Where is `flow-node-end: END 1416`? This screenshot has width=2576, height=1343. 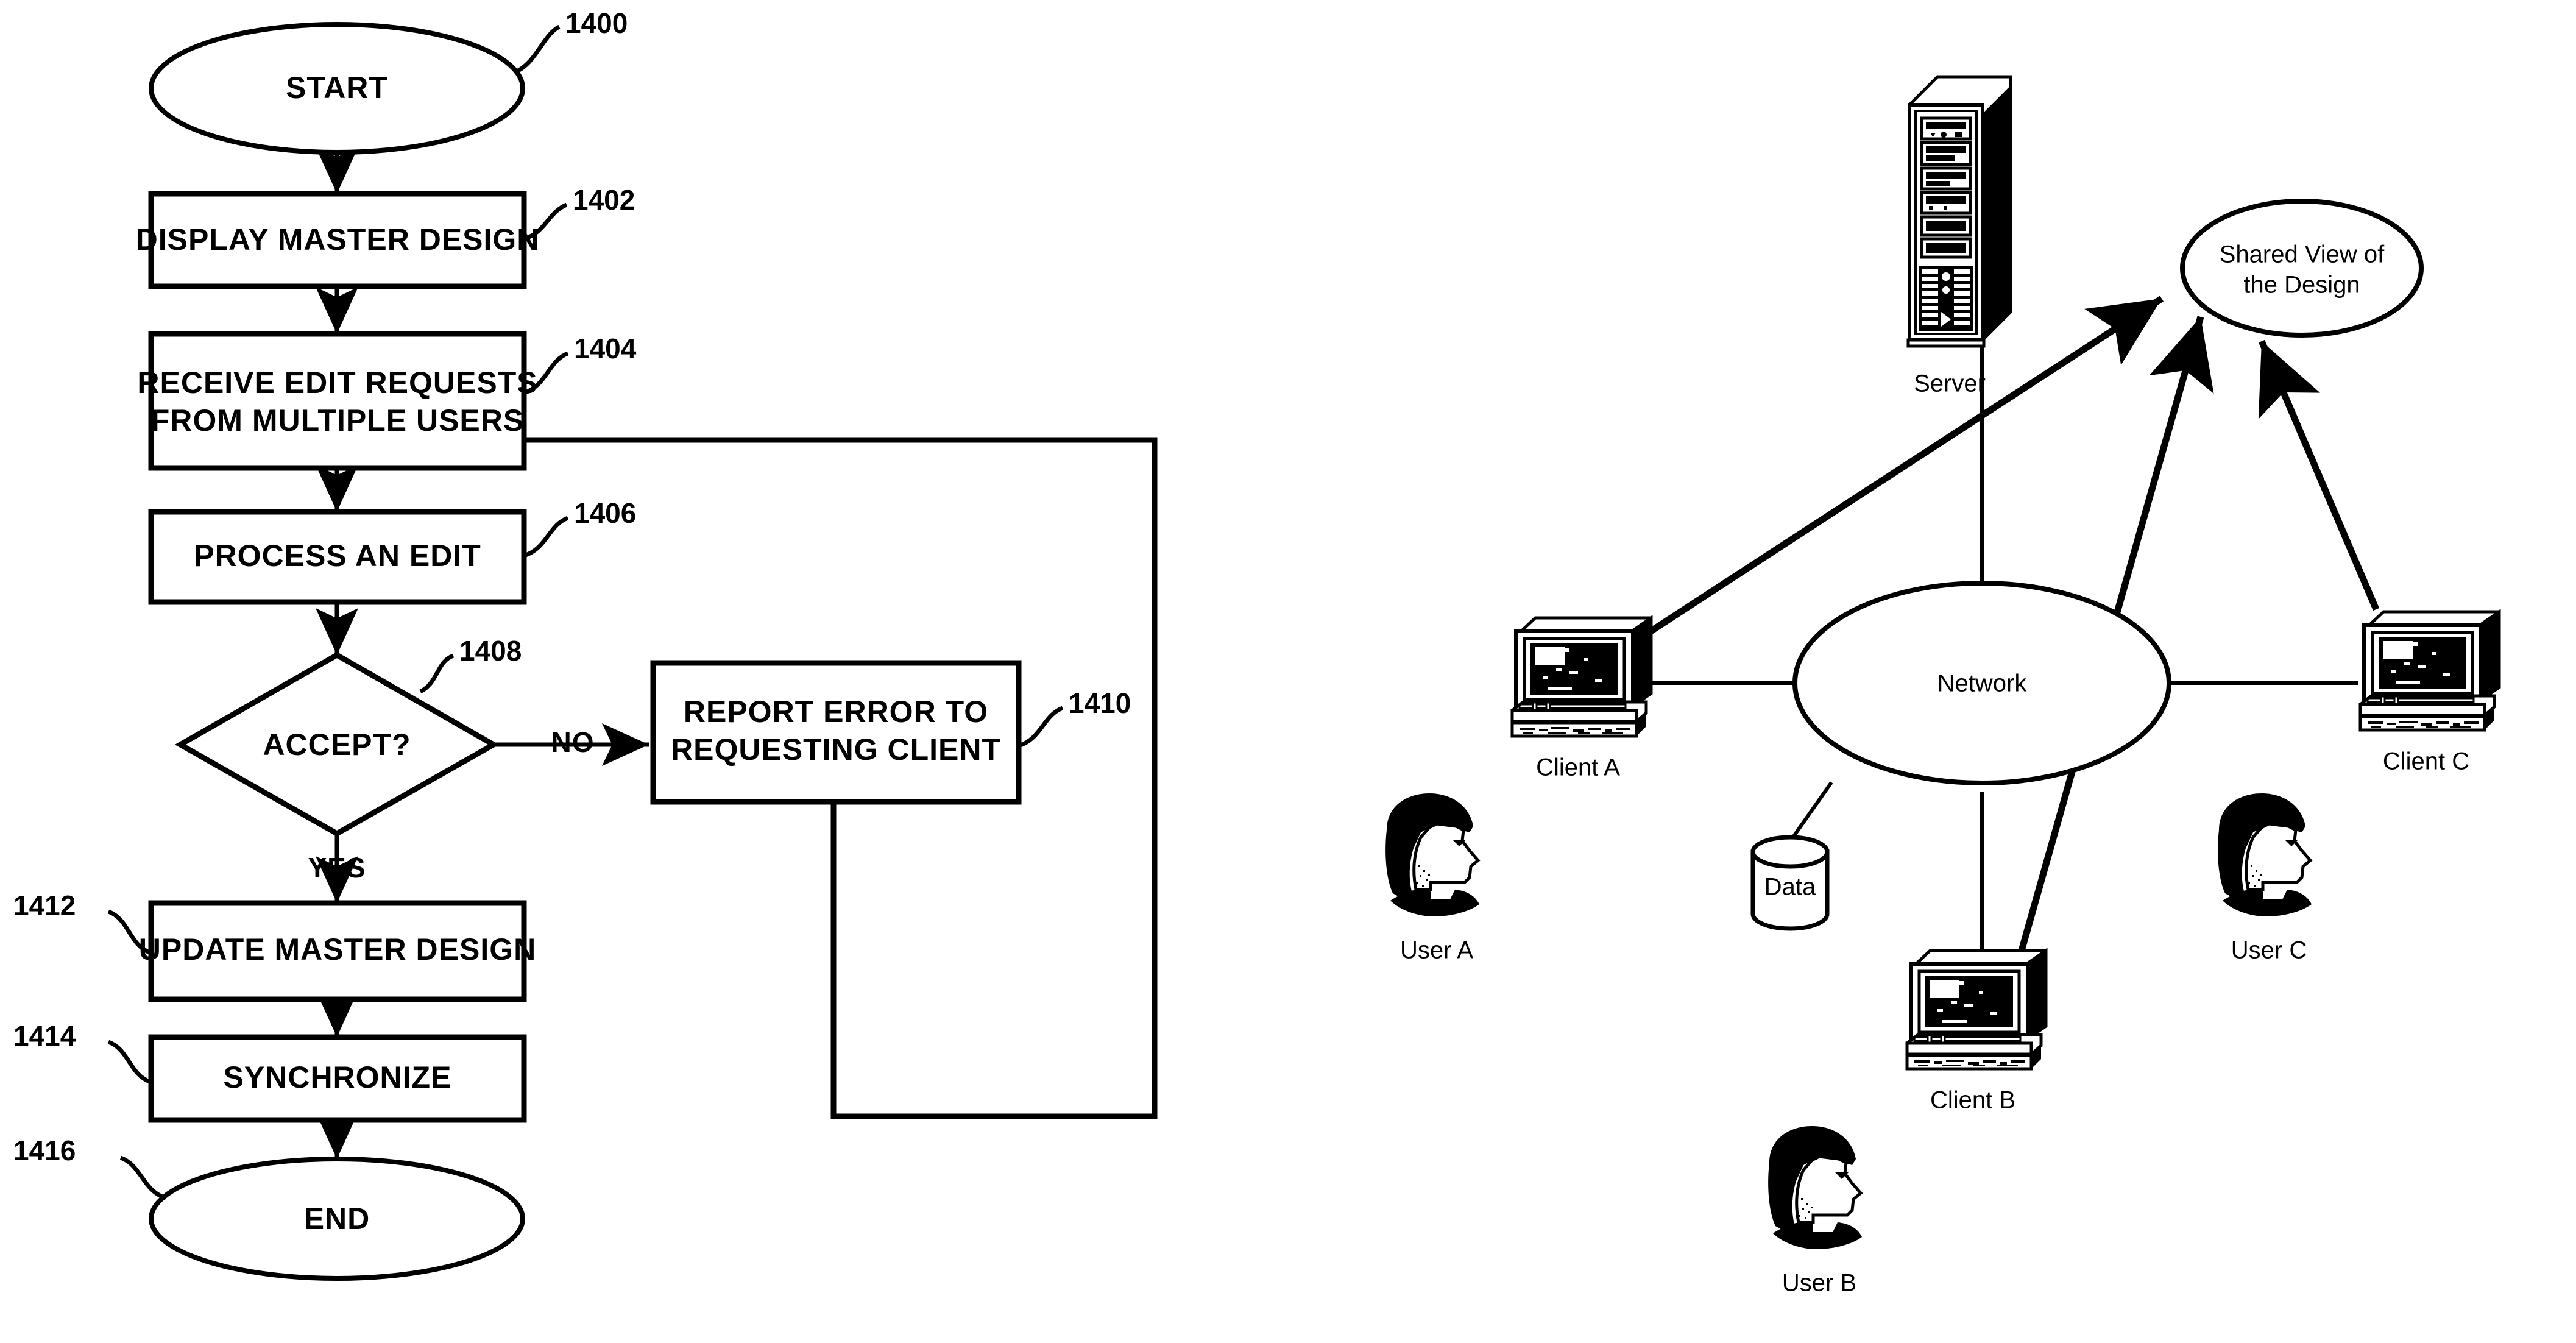
flow-node-end: END 1416 is located at coordinates (269, 1208).